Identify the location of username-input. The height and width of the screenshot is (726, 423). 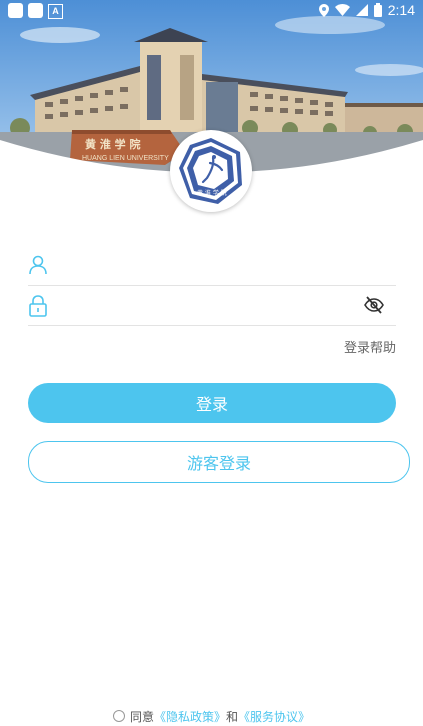
(210, 265).